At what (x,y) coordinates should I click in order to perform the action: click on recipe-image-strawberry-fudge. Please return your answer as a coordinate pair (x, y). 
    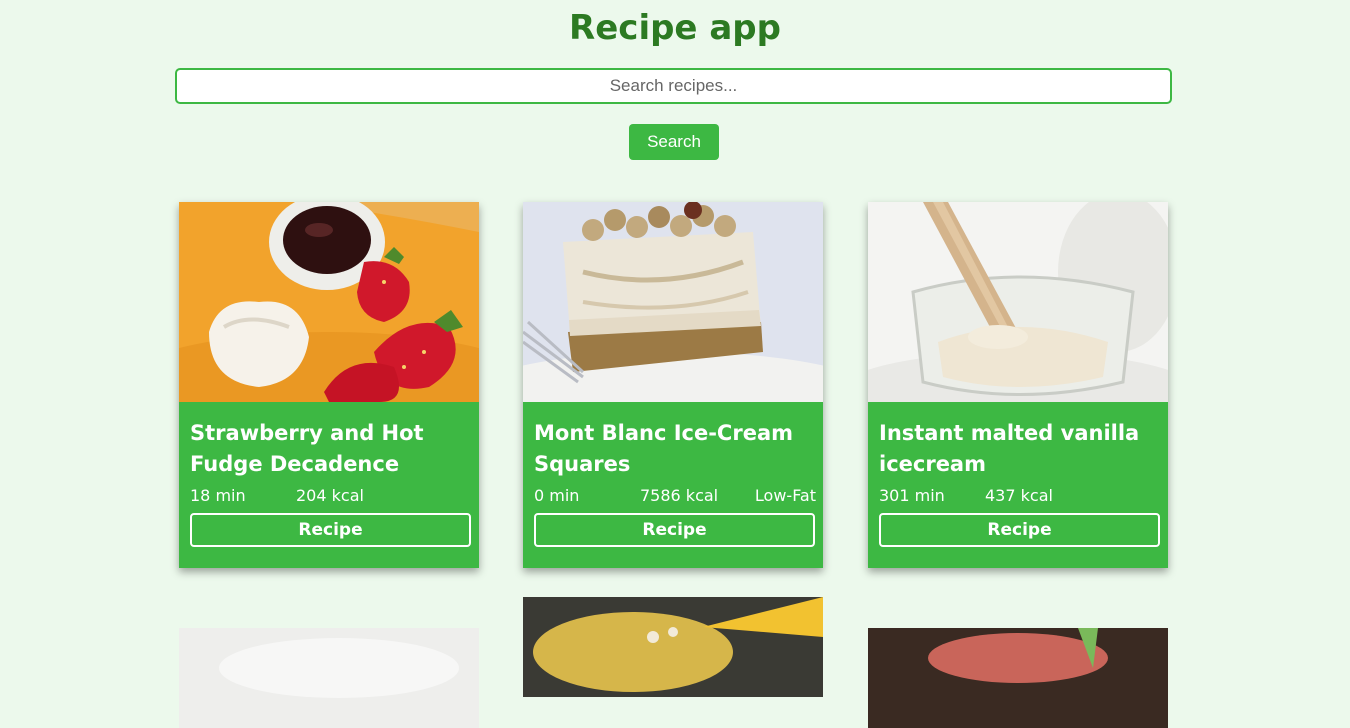
    Looking at the image, I should click on (329, 302).